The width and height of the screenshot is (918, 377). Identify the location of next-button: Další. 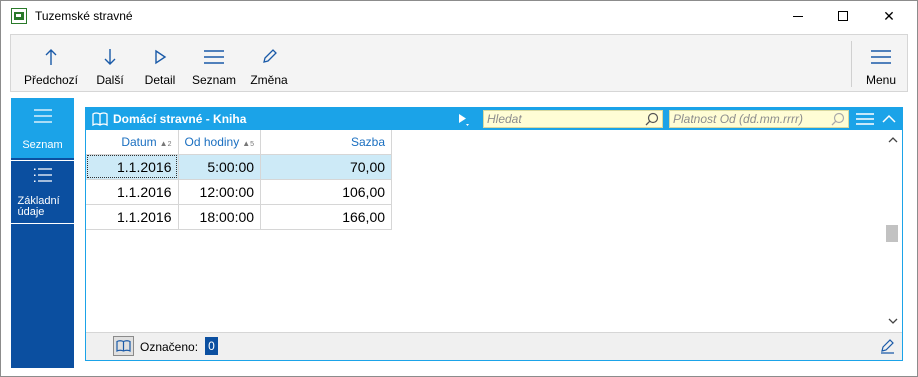
(110, 63).